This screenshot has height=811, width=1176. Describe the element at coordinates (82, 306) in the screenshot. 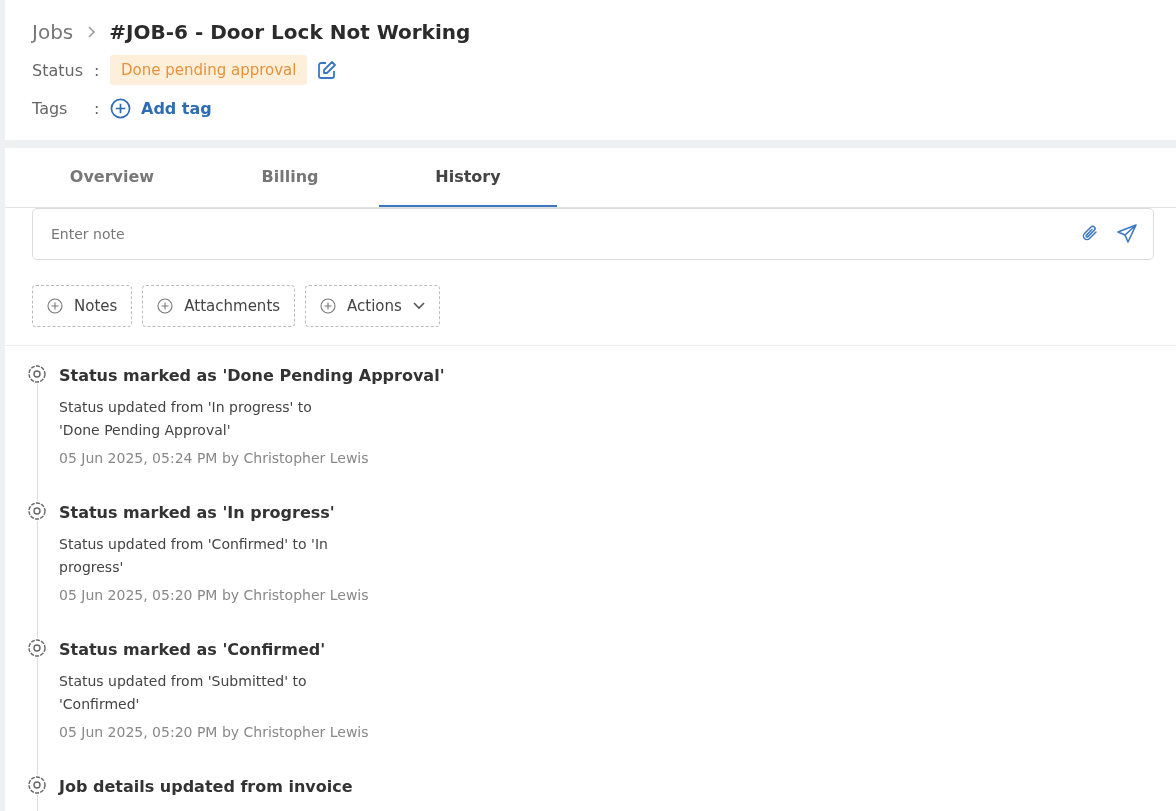

I see `add-button: Notes` at that location.